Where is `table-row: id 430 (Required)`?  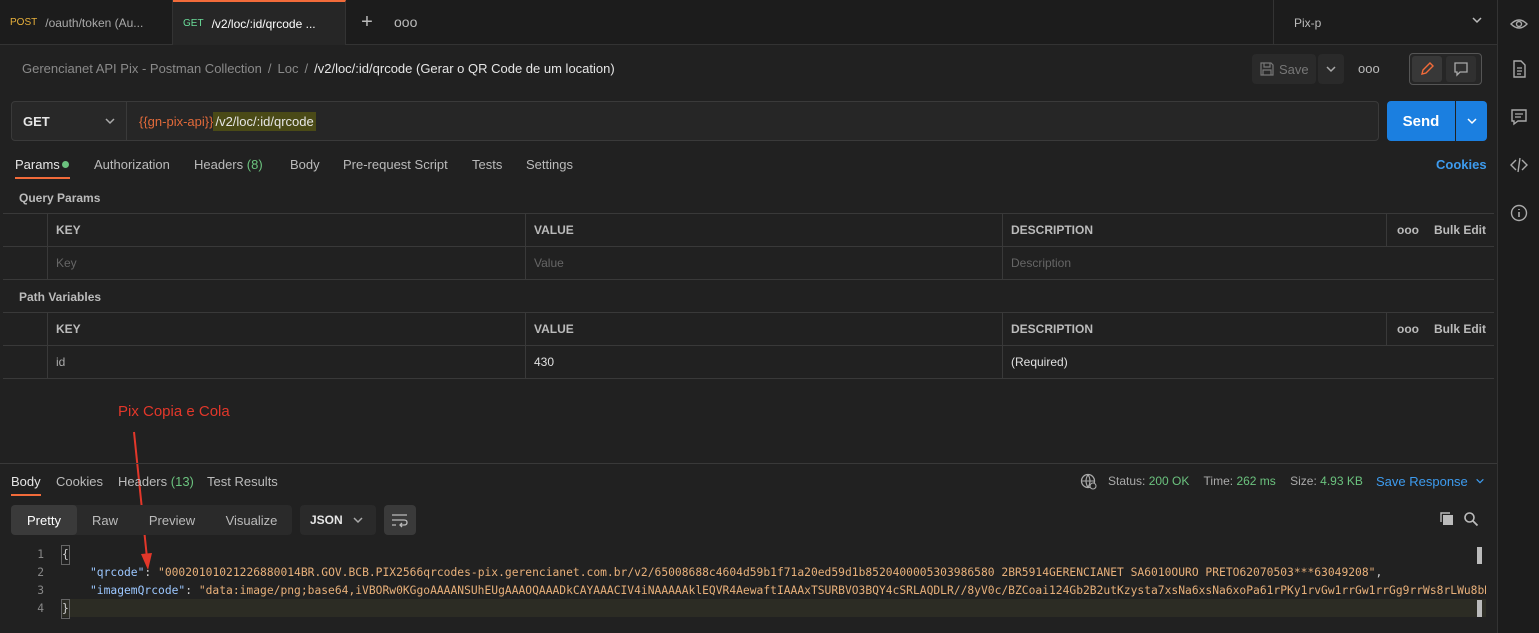 table-row: id 430 (Required) is located at coordinates (748, 362).